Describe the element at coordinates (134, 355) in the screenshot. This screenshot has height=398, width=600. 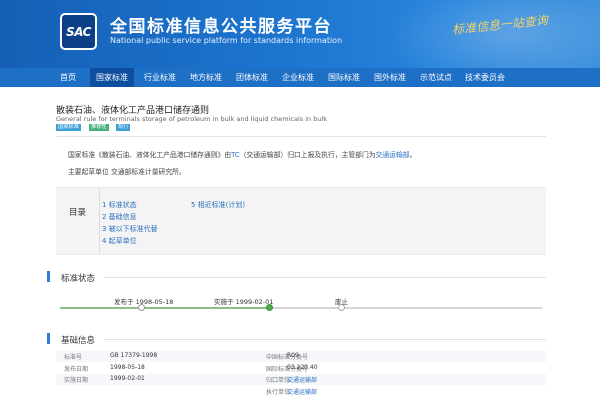
I see `info-value: GB 17379-1998` at that location.